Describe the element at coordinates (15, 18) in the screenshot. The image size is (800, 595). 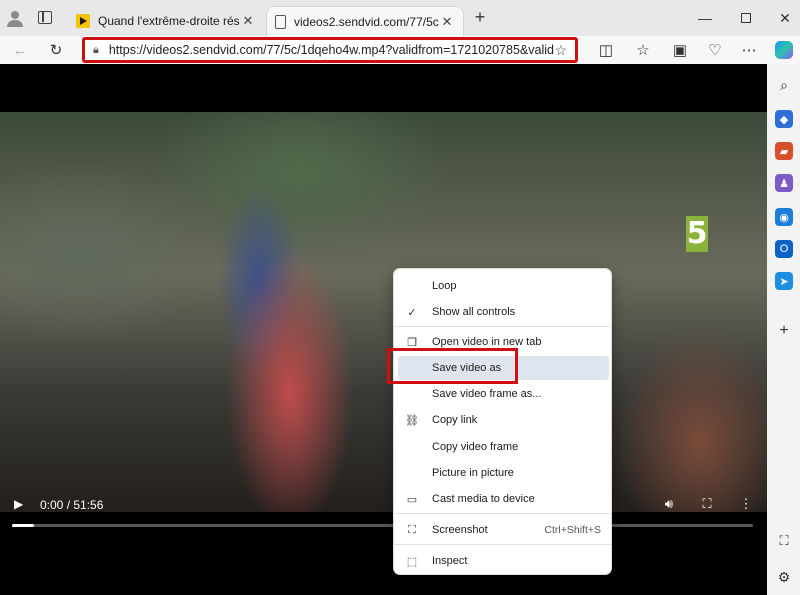
I see `profile-icon` at that location.